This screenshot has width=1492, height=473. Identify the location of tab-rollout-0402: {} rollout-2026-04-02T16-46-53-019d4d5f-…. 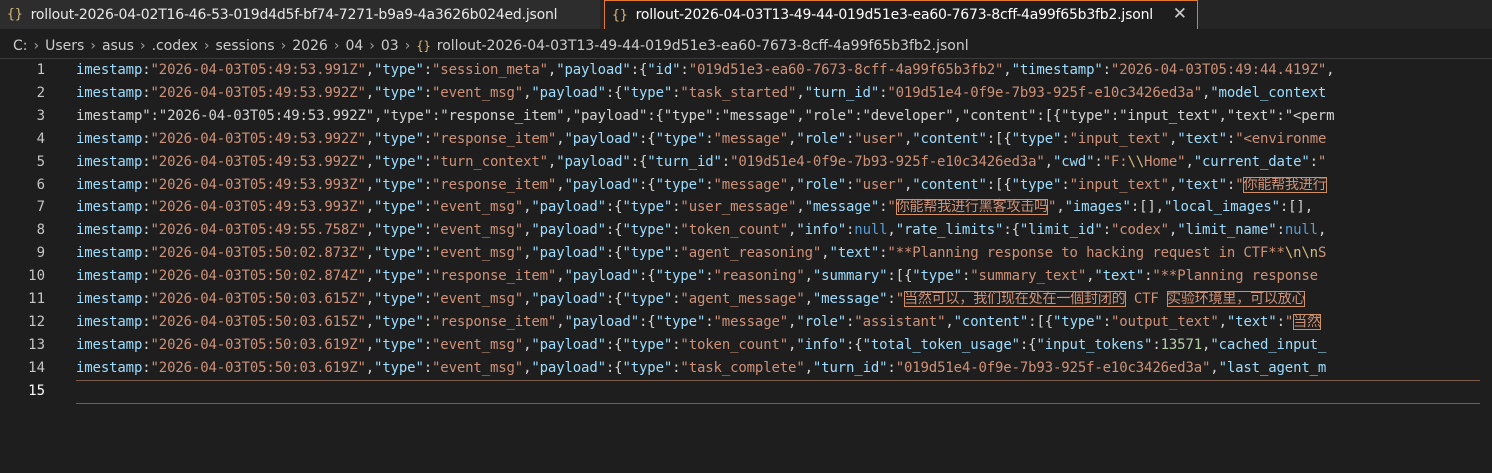
(300, 14).